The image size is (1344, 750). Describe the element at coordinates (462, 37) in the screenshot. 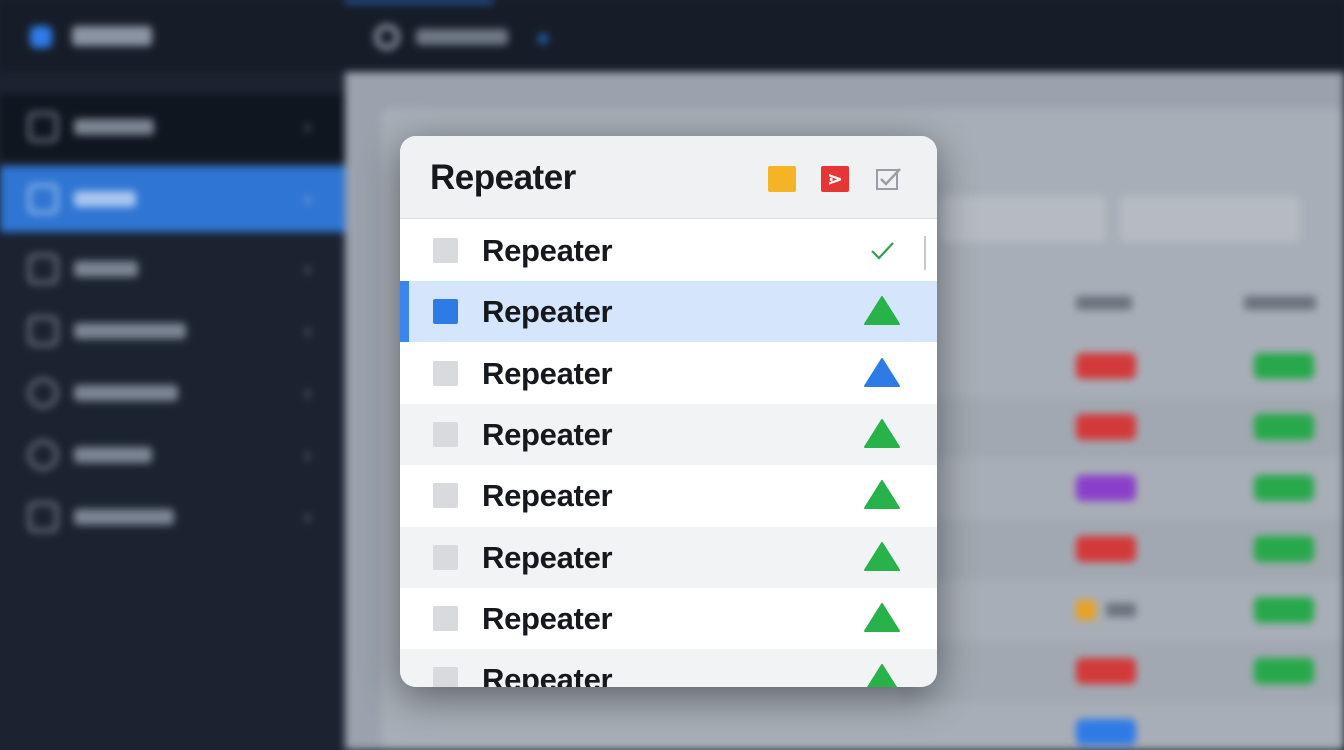

I see `tab-label-placeholder` at that location.